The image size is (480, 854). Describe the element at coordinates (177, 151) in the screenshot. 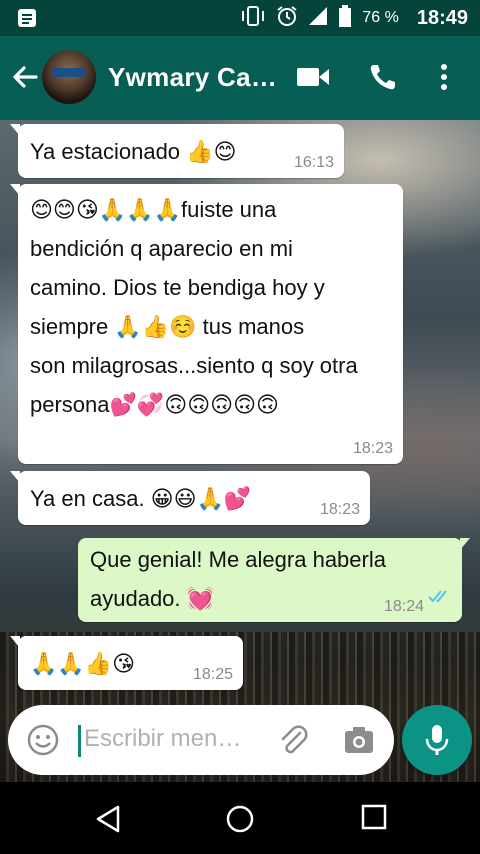

I see `message-bubble-incoming: Ya estacionado 👍😊 16:13` at that location.